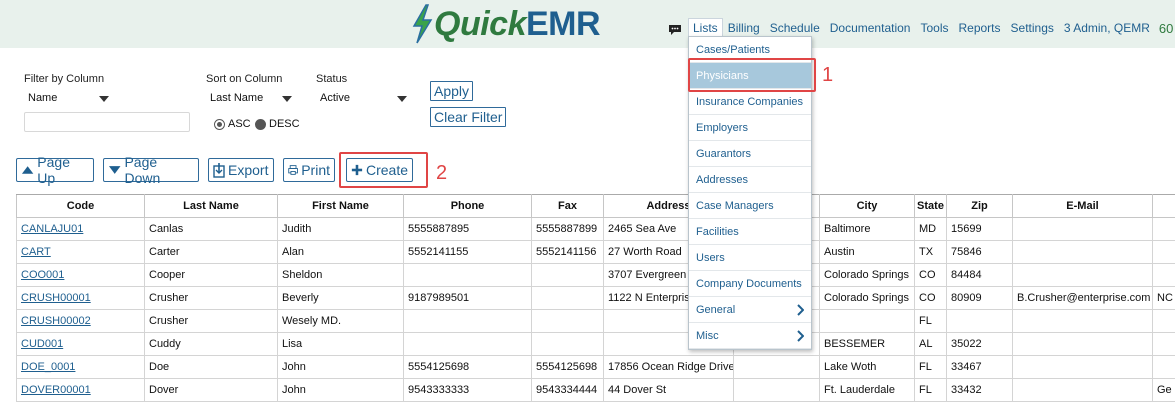 This screenshot has height=412, width=1175. What do you see at coordinates (56, 390) in the screenshot?
I see `physician-code-link: DOVER00001` at bounding box center [56, 390].